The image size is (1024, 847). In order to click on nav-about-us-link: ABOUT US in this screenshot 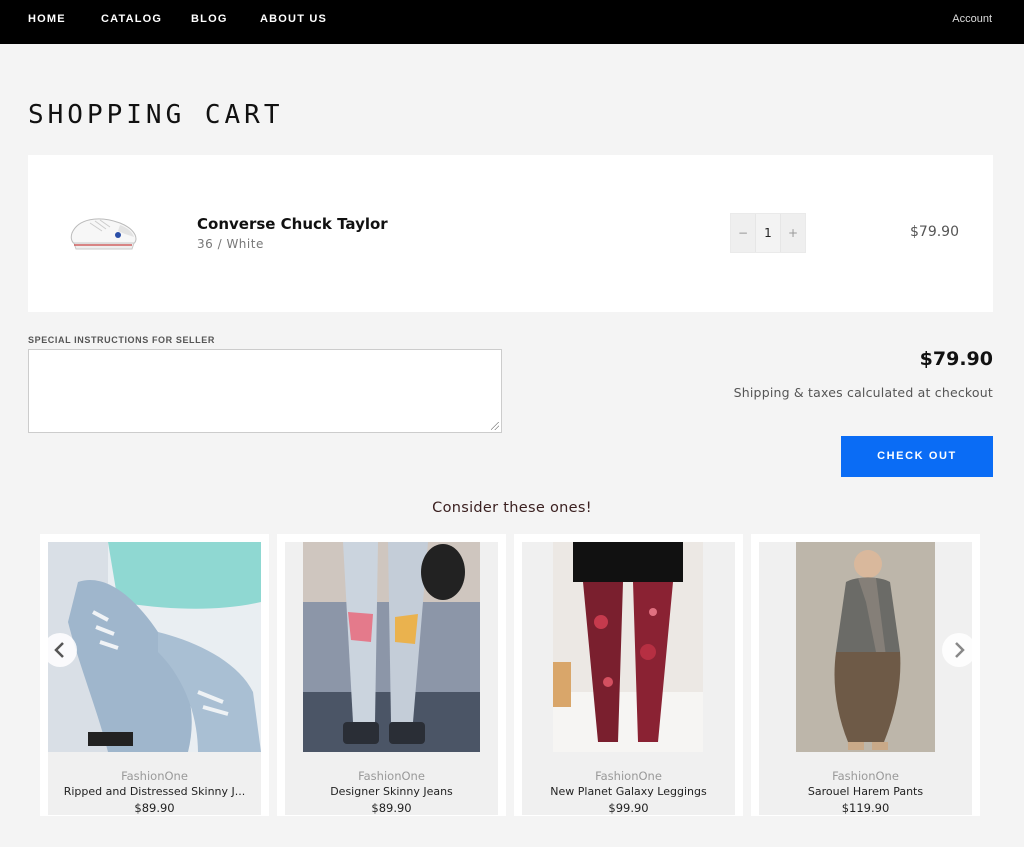, I will do `click(293, 19)`.